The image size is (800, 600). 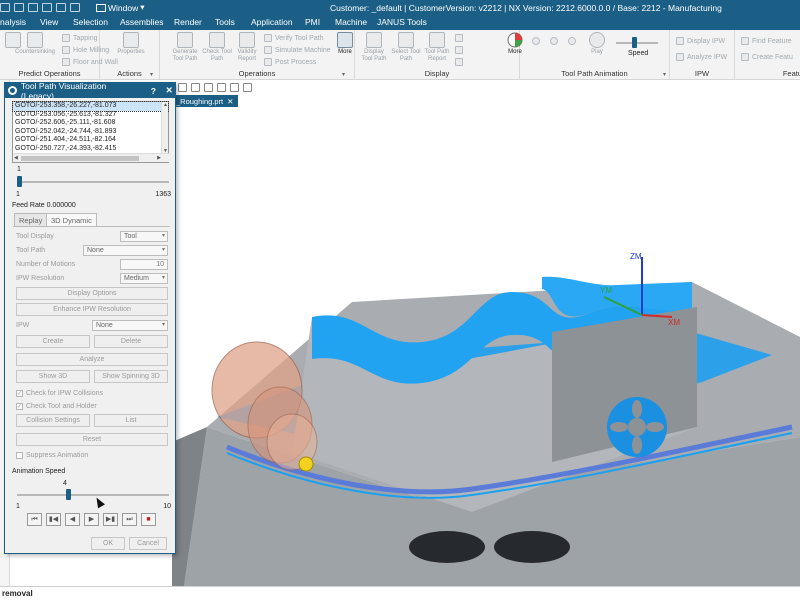 What do you see at coordinates (234, 87) in the screenshot?
I see `visibility-icon` at bounding box center [234, 87].